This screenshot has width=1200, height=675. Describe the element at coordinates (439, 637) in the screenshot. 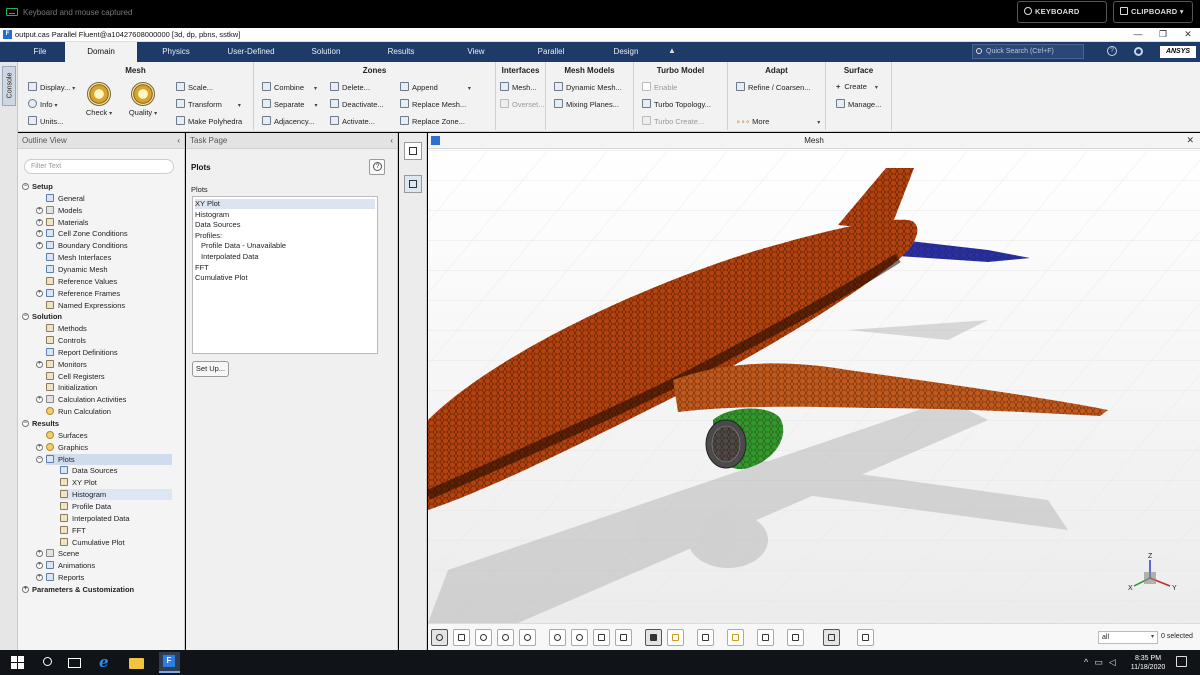

I see `rotate-tool` at that location.